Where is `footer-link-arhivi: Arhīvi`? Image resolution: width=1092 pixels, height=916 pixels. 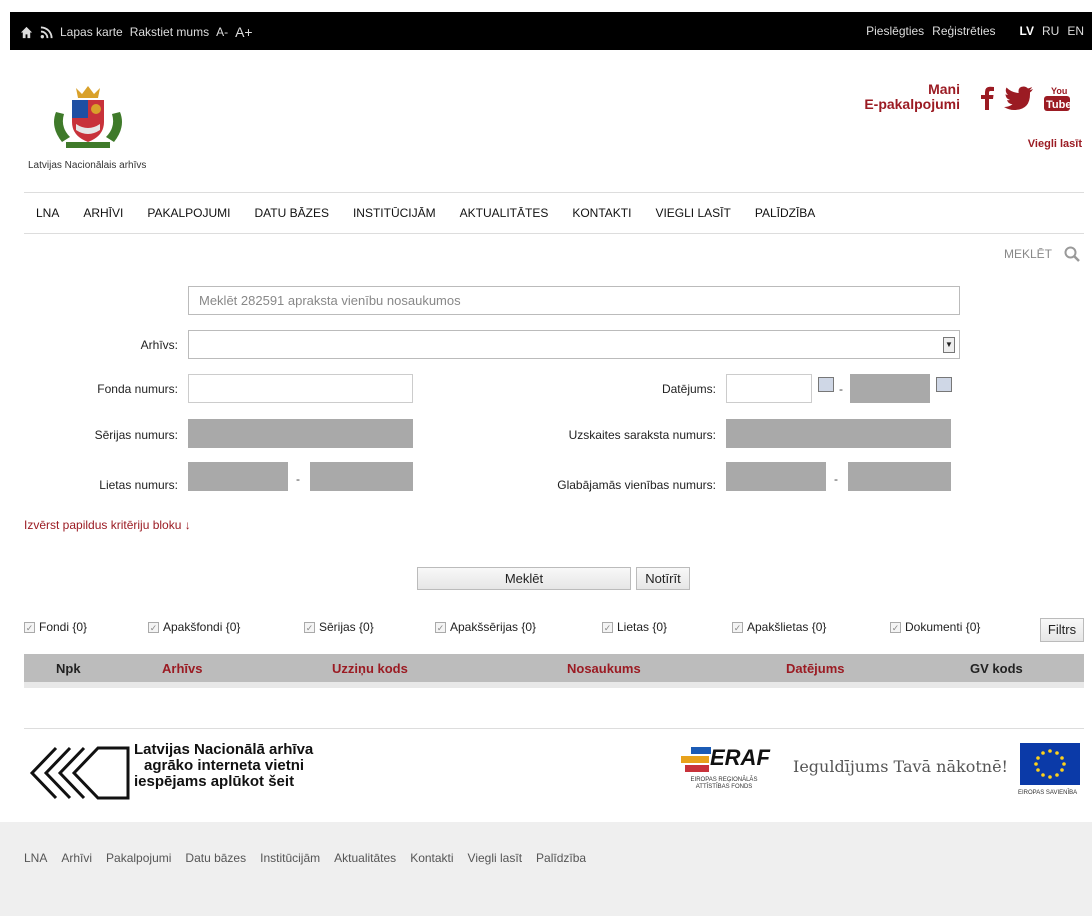 footer-link-arhivi: Arhīvi is located at coordinates (76, 858).